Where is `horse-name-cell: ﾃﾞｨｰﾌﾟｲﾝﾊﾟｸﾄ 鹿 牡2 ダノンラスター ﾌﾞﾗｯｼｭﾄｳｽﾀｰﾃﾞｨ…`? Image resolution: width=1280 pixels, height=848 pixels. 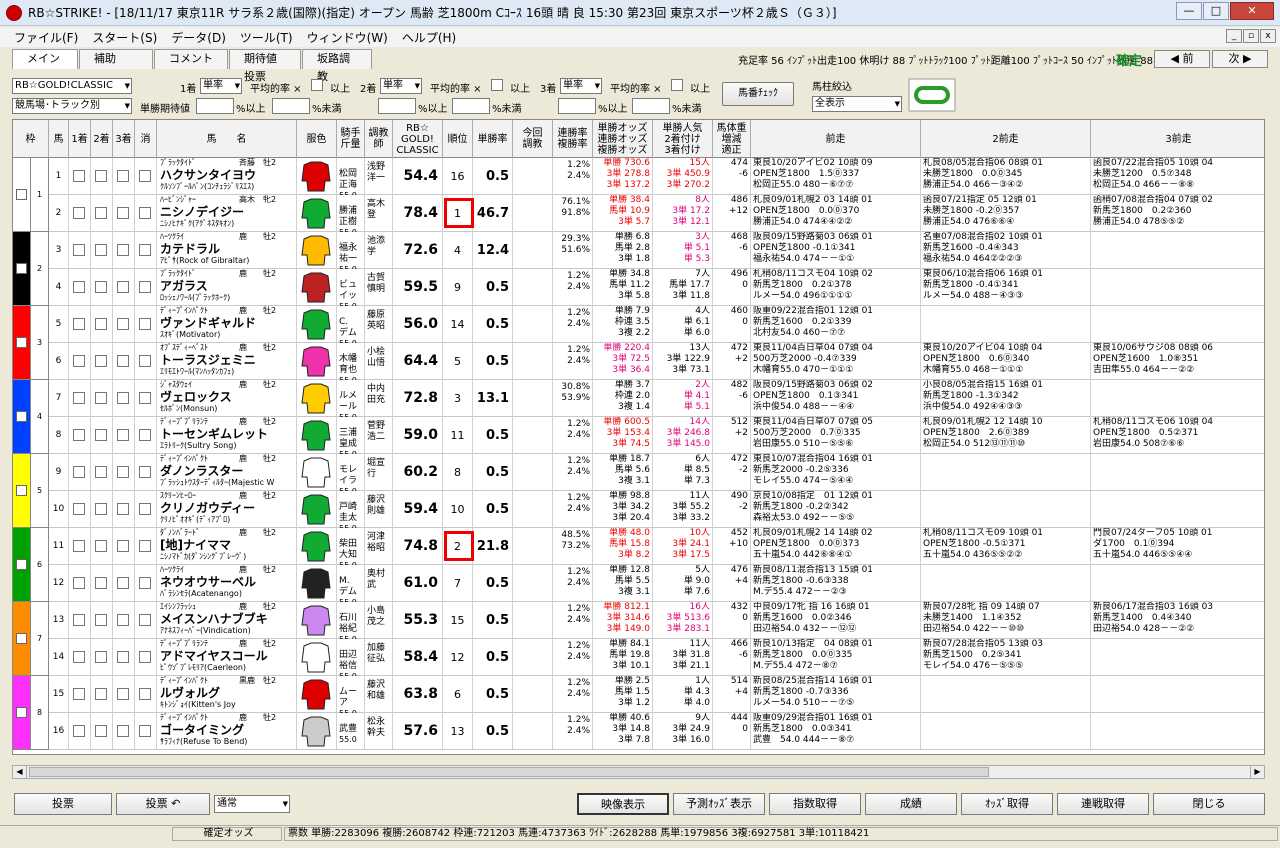 horse-name-cell: ﾃﾞｨｰﾌﾟｲﾝﾊﾟｸﾄ 鹿 牡2 ダノンラスター ﾌﾞﾗｯｼｭﾄｳｽﾀｰﾃﾞｨ… is located at coordinates (227, 472).